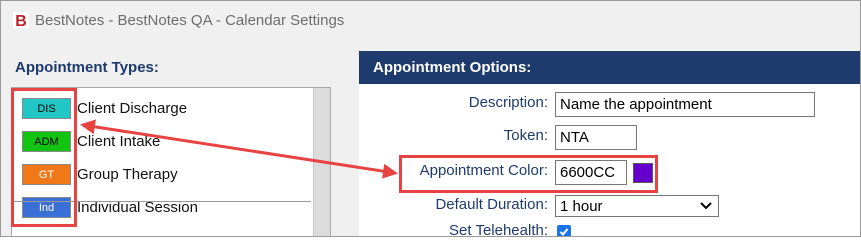 The image size is (861, 240). What do you see at coordinates (239, 149) in the screenshot?
I see `annotation-arrow` at bounding box center [239, 149].